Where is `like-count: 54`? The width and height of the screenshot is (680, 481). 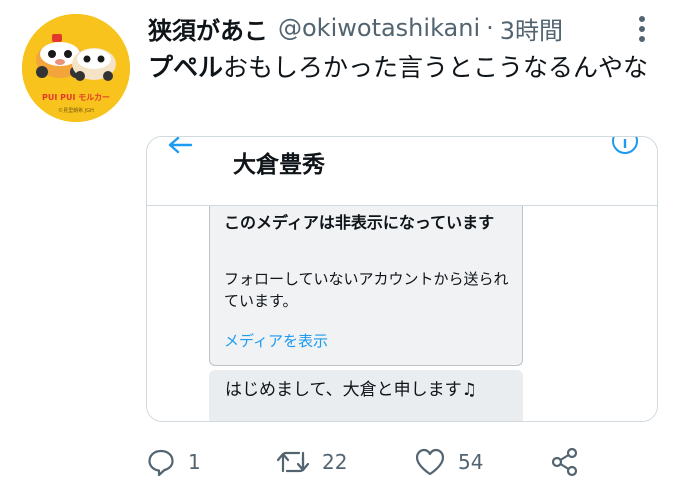 like-count: 54 is located at coordinates (471, 462).